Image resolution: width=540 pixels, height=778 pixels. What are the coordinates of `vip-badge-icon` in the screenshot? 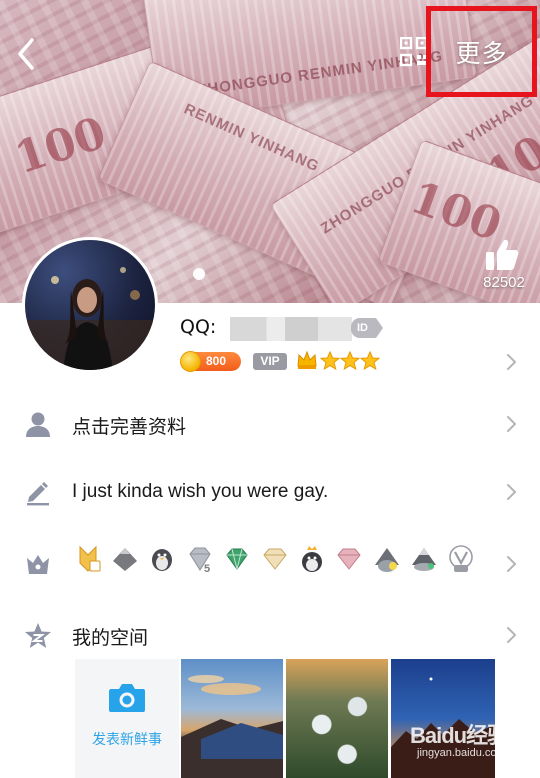 It's located at (461, 558).